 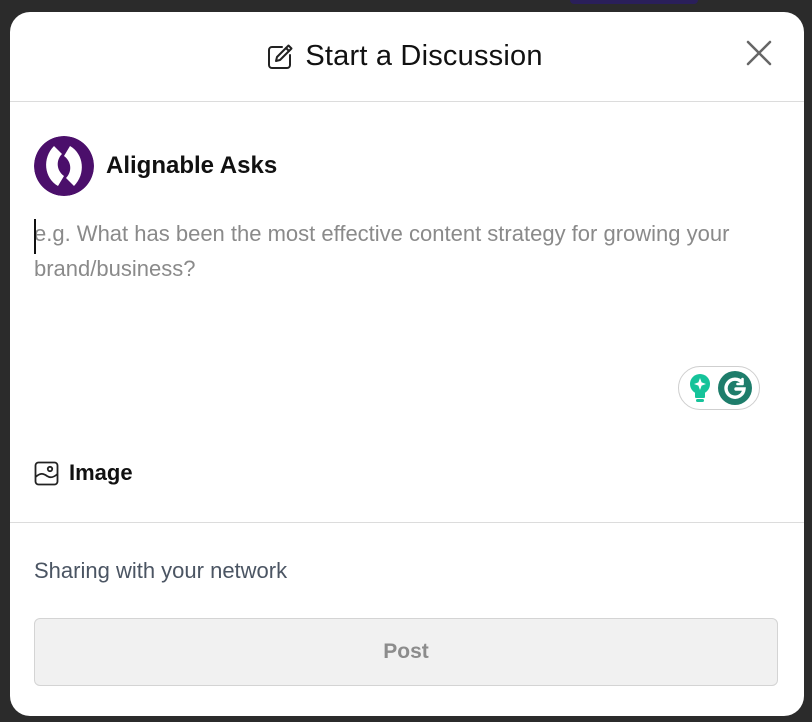 I want to click on modal-title-group: Start a Discussion, so click(x=403, y=56).